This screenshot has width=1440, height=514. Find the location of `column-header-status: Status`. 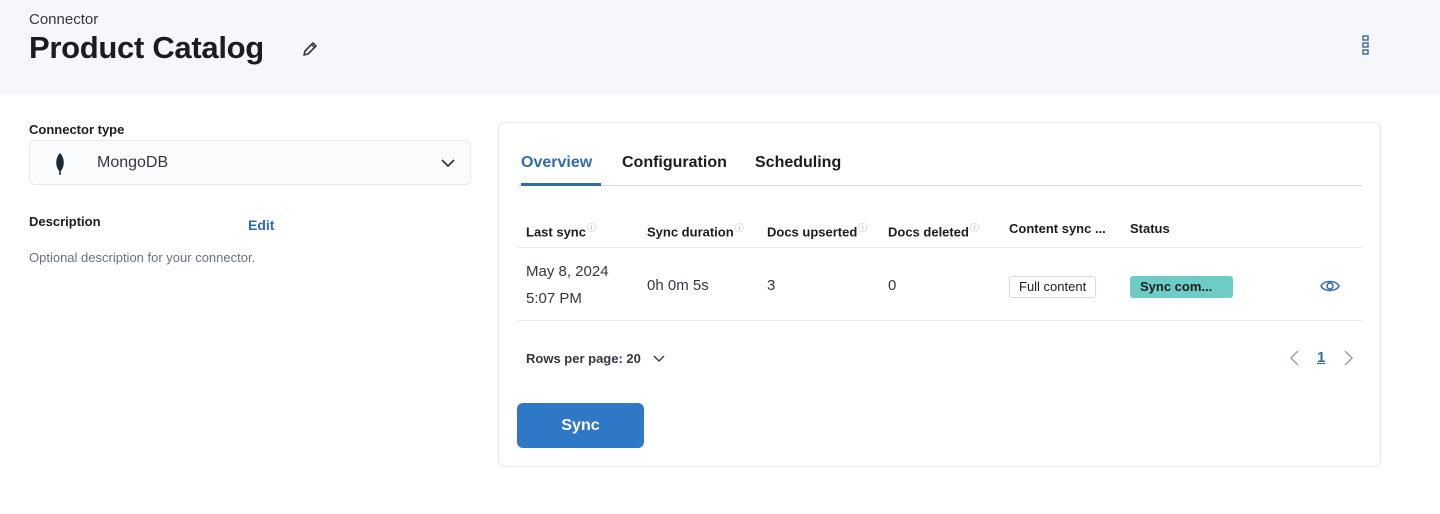

column-header-status: Status is located at coordinates (1150, 228).